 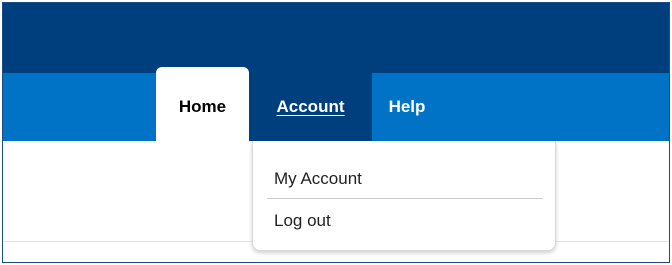 I want to click on tab-home-label: Home, so click(x=202, y=106).